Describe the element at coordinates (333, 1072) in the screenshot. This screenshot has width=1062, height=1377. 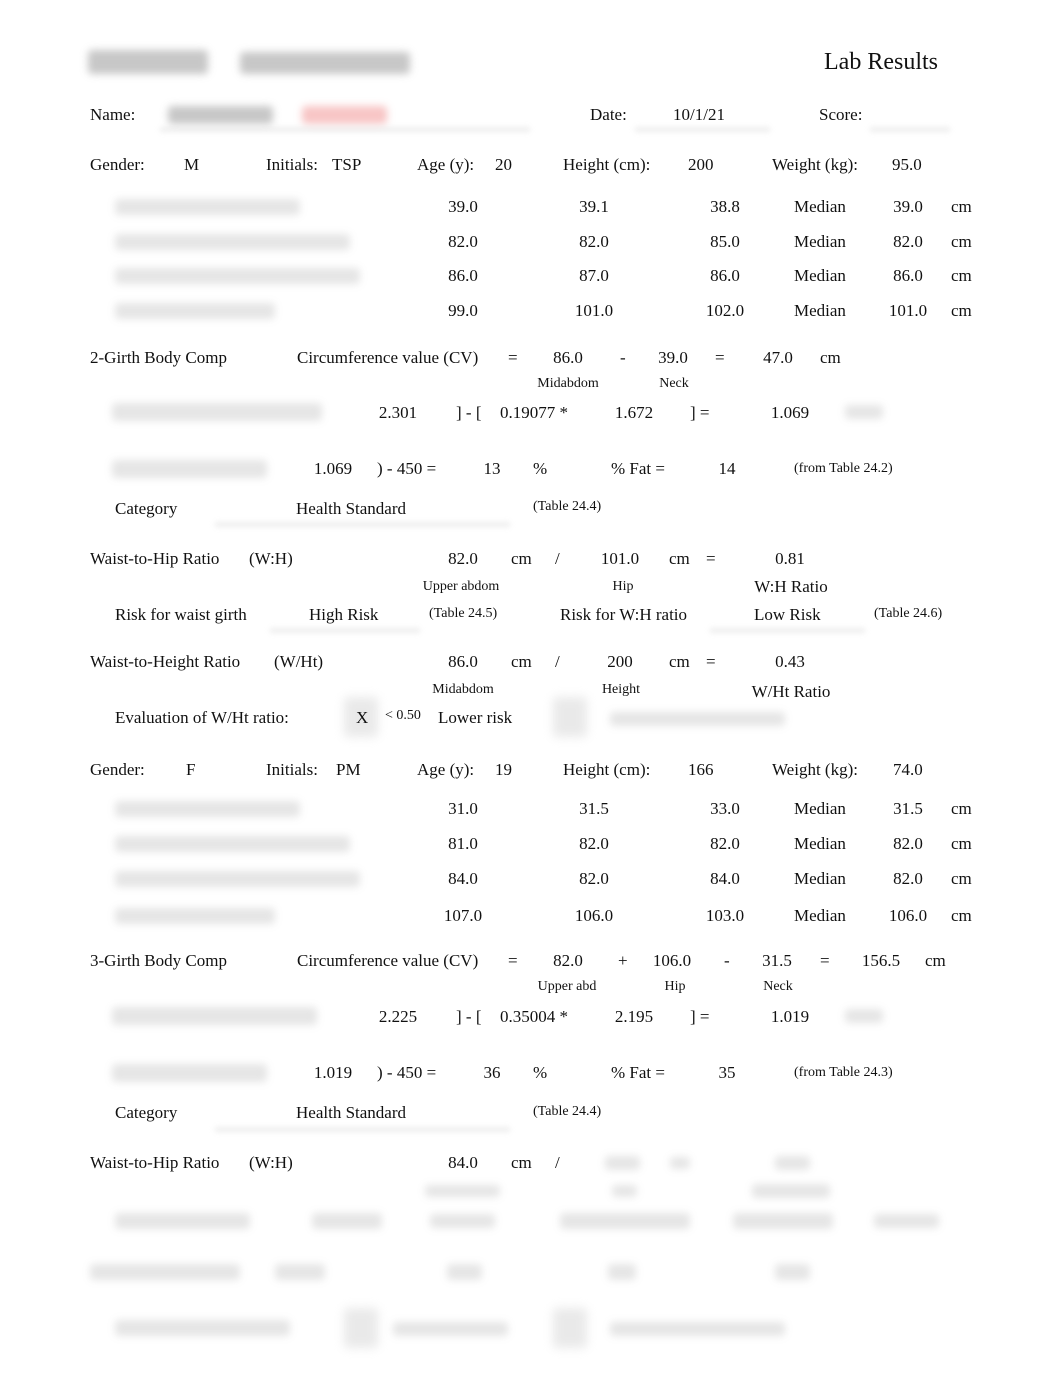
I see `siri-db-value: 1.019` at that location.